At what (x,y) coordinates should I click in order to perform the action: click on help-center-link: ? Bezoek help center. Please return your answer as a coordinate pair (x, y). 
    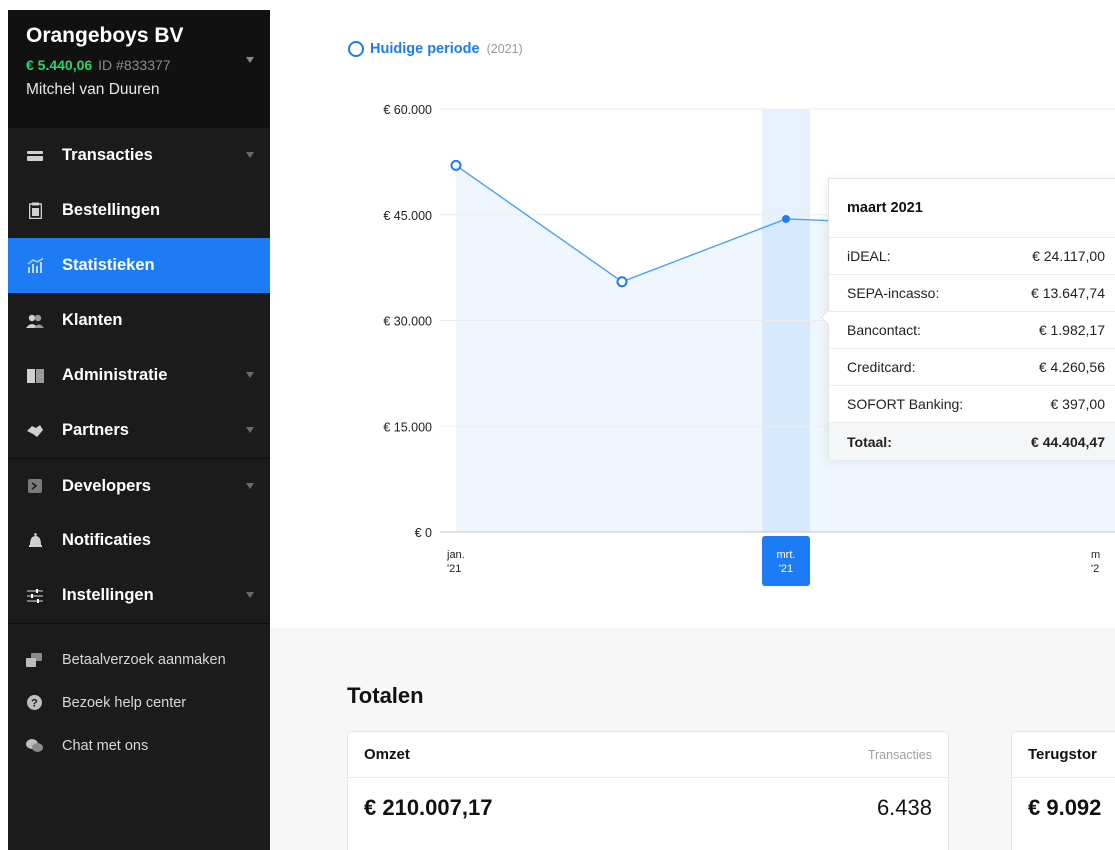
    Looking at the image, I should click on (139, 702).